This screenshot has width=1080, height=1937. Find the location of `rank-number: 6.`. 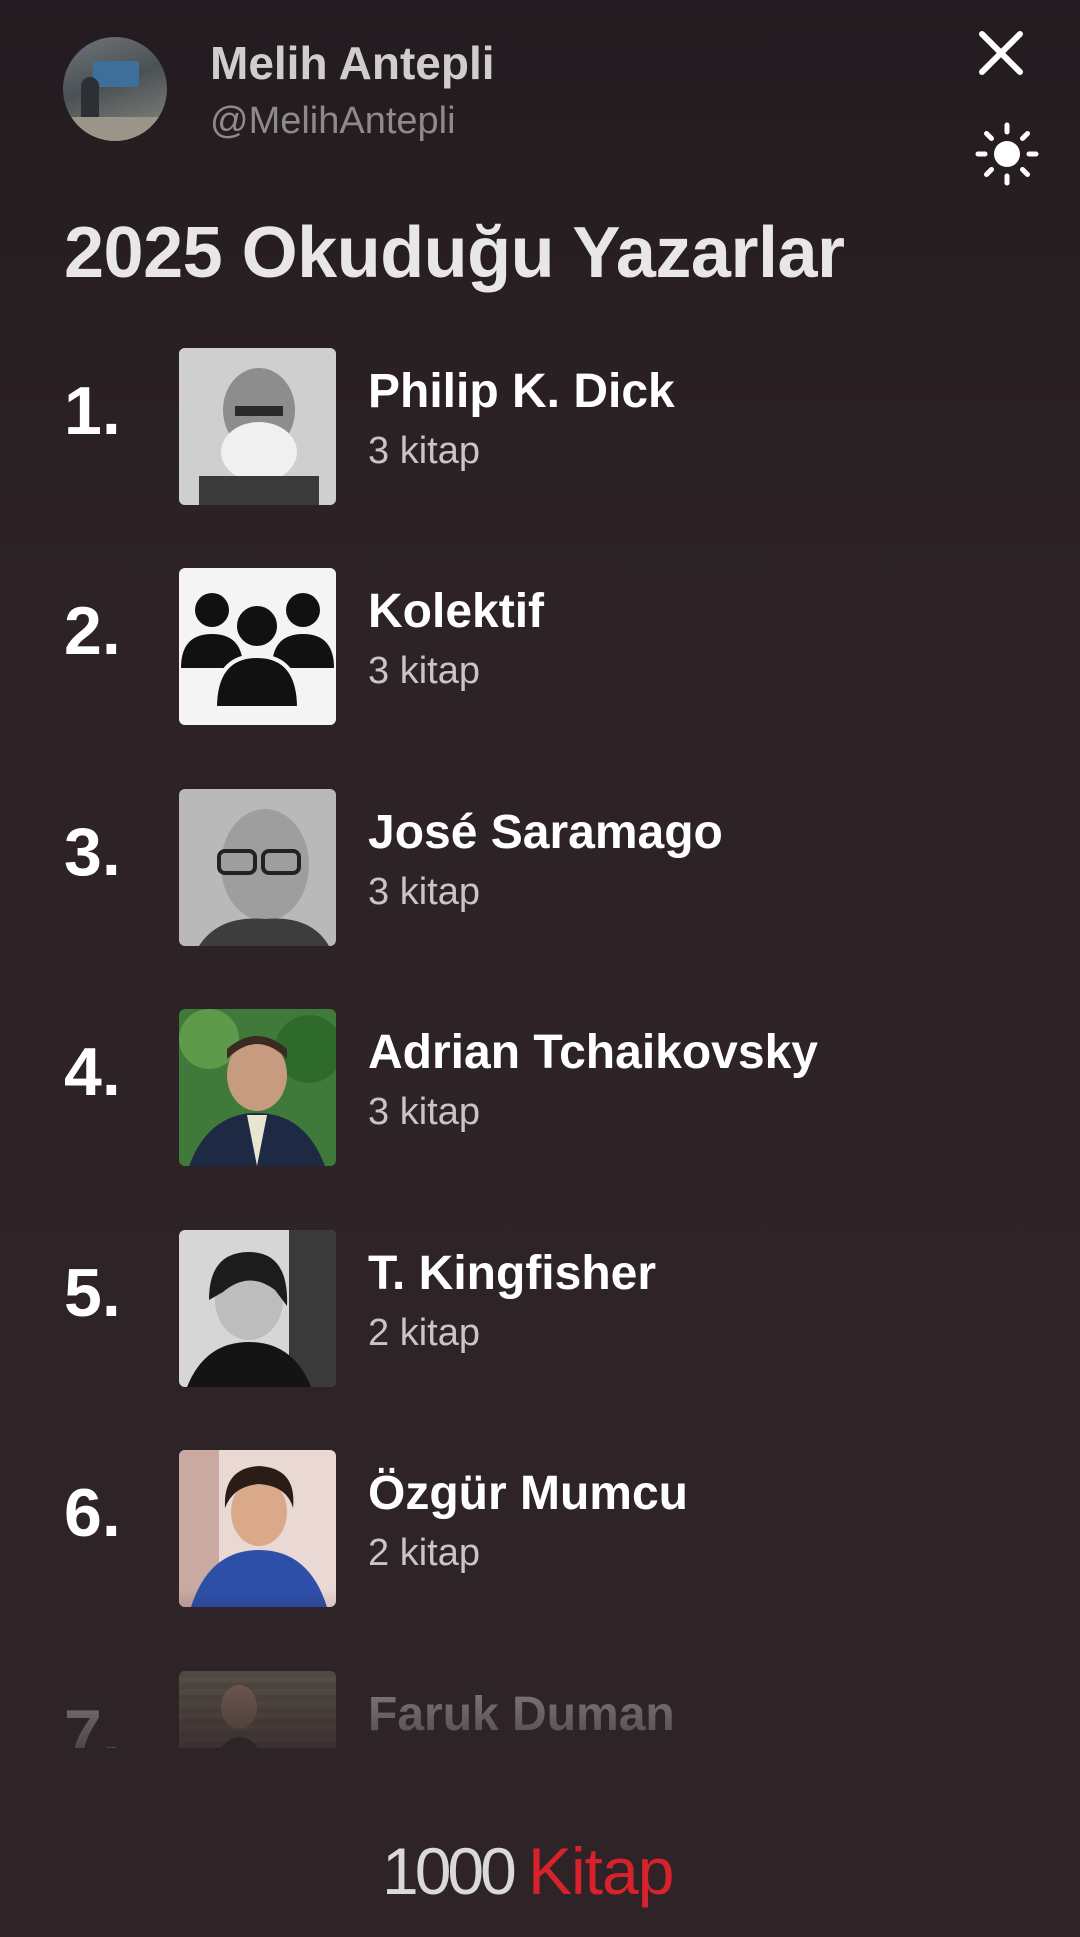

rank-number: 6. is located at coordinates (92, 1513).